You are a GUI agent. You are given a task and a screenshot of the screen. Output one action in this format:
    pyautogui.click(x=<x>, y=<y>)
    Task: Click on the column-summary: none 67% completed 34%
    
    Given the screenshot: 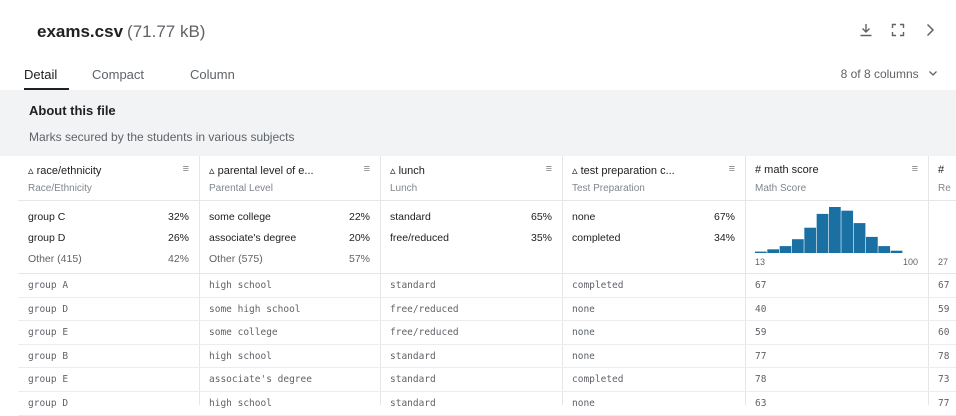 What is the action you would take?
    pyautogui.click(x=653, y=237)
    